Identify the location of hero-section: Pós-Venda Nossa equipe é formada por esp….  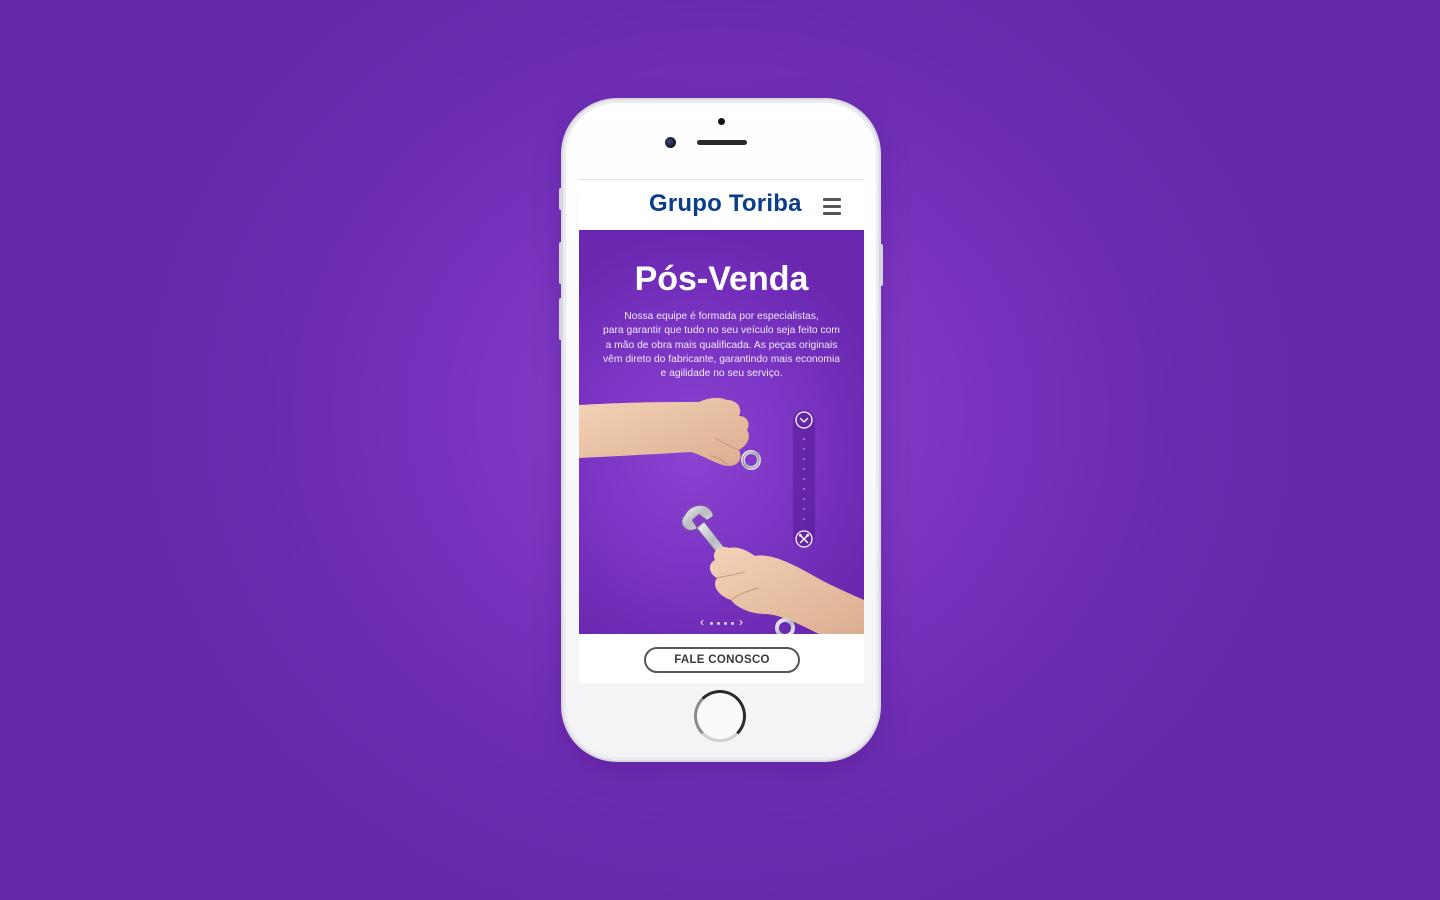
(721, 432).